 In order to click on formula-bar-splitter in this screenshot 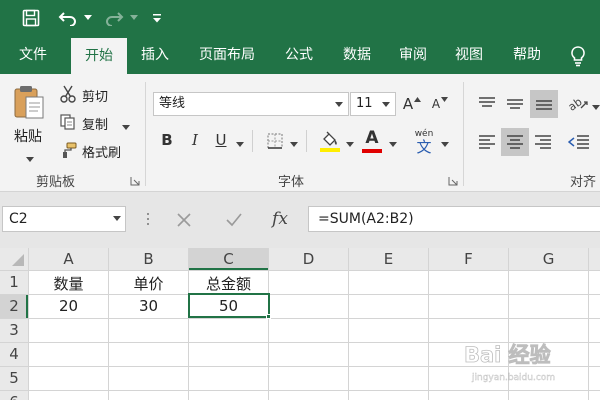, I will do `click(148, 219)`.